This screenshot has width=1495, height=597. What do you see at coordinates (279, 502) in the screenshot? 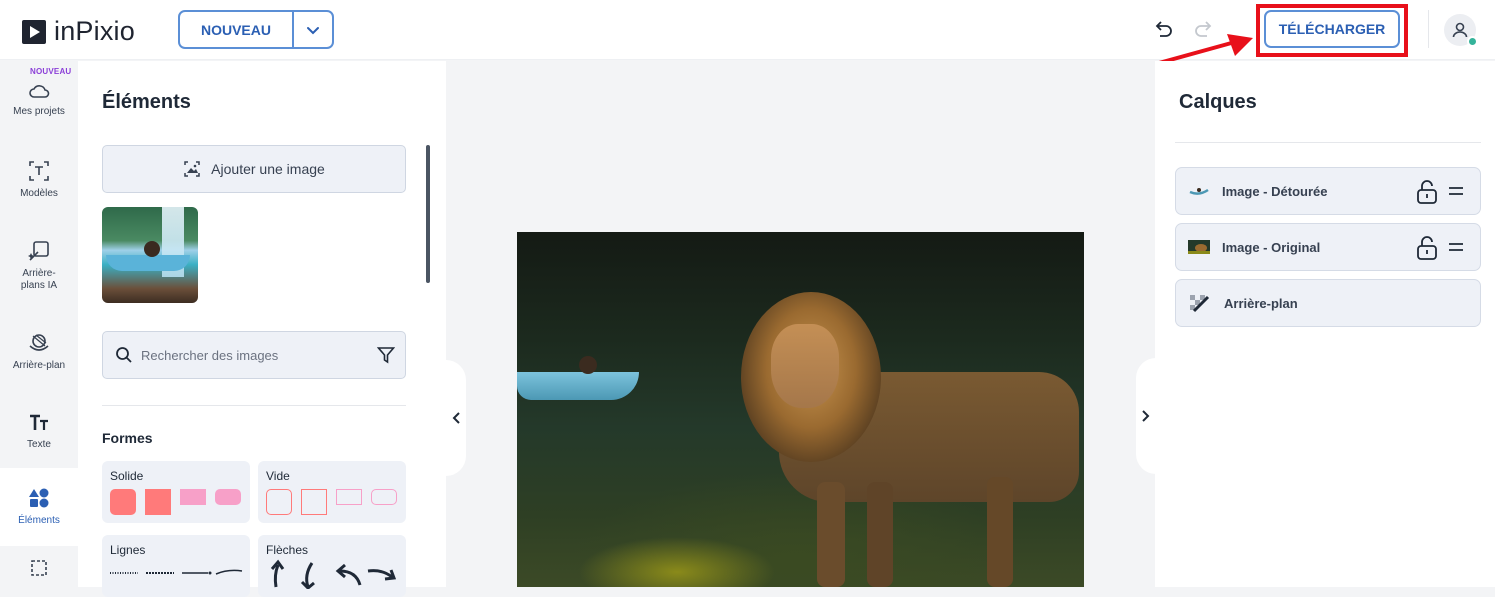
I see `outline-rounded-square` at bounding box center [279, 502].